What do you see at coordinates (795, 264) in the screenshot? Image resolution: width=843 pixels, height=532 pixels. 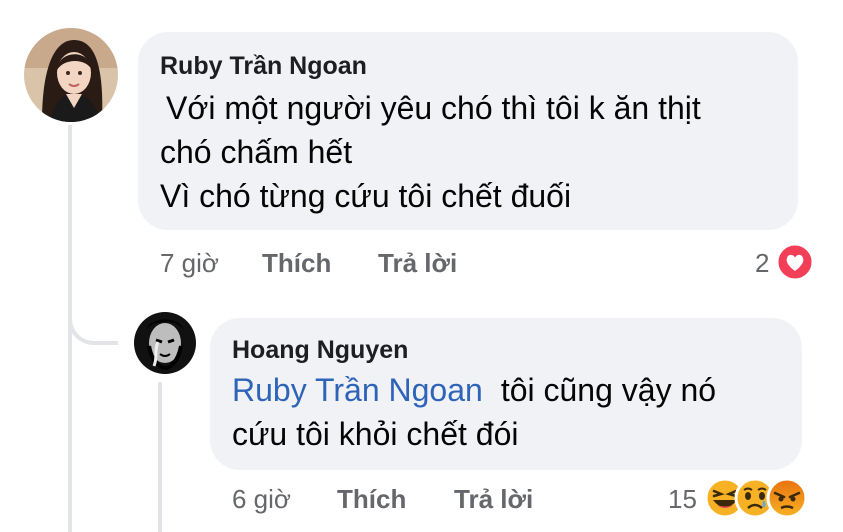 I see `heart-icon` at bounding box center [795, 264].